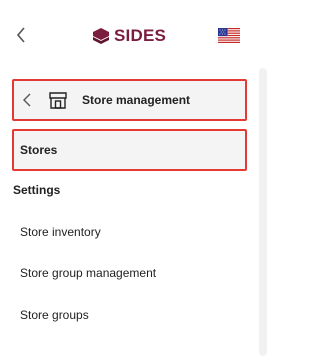  What do you see at coordinates (140, 35) in the screenshot?
I see `brand-name: SIDES` at bounding box center [140, 35].